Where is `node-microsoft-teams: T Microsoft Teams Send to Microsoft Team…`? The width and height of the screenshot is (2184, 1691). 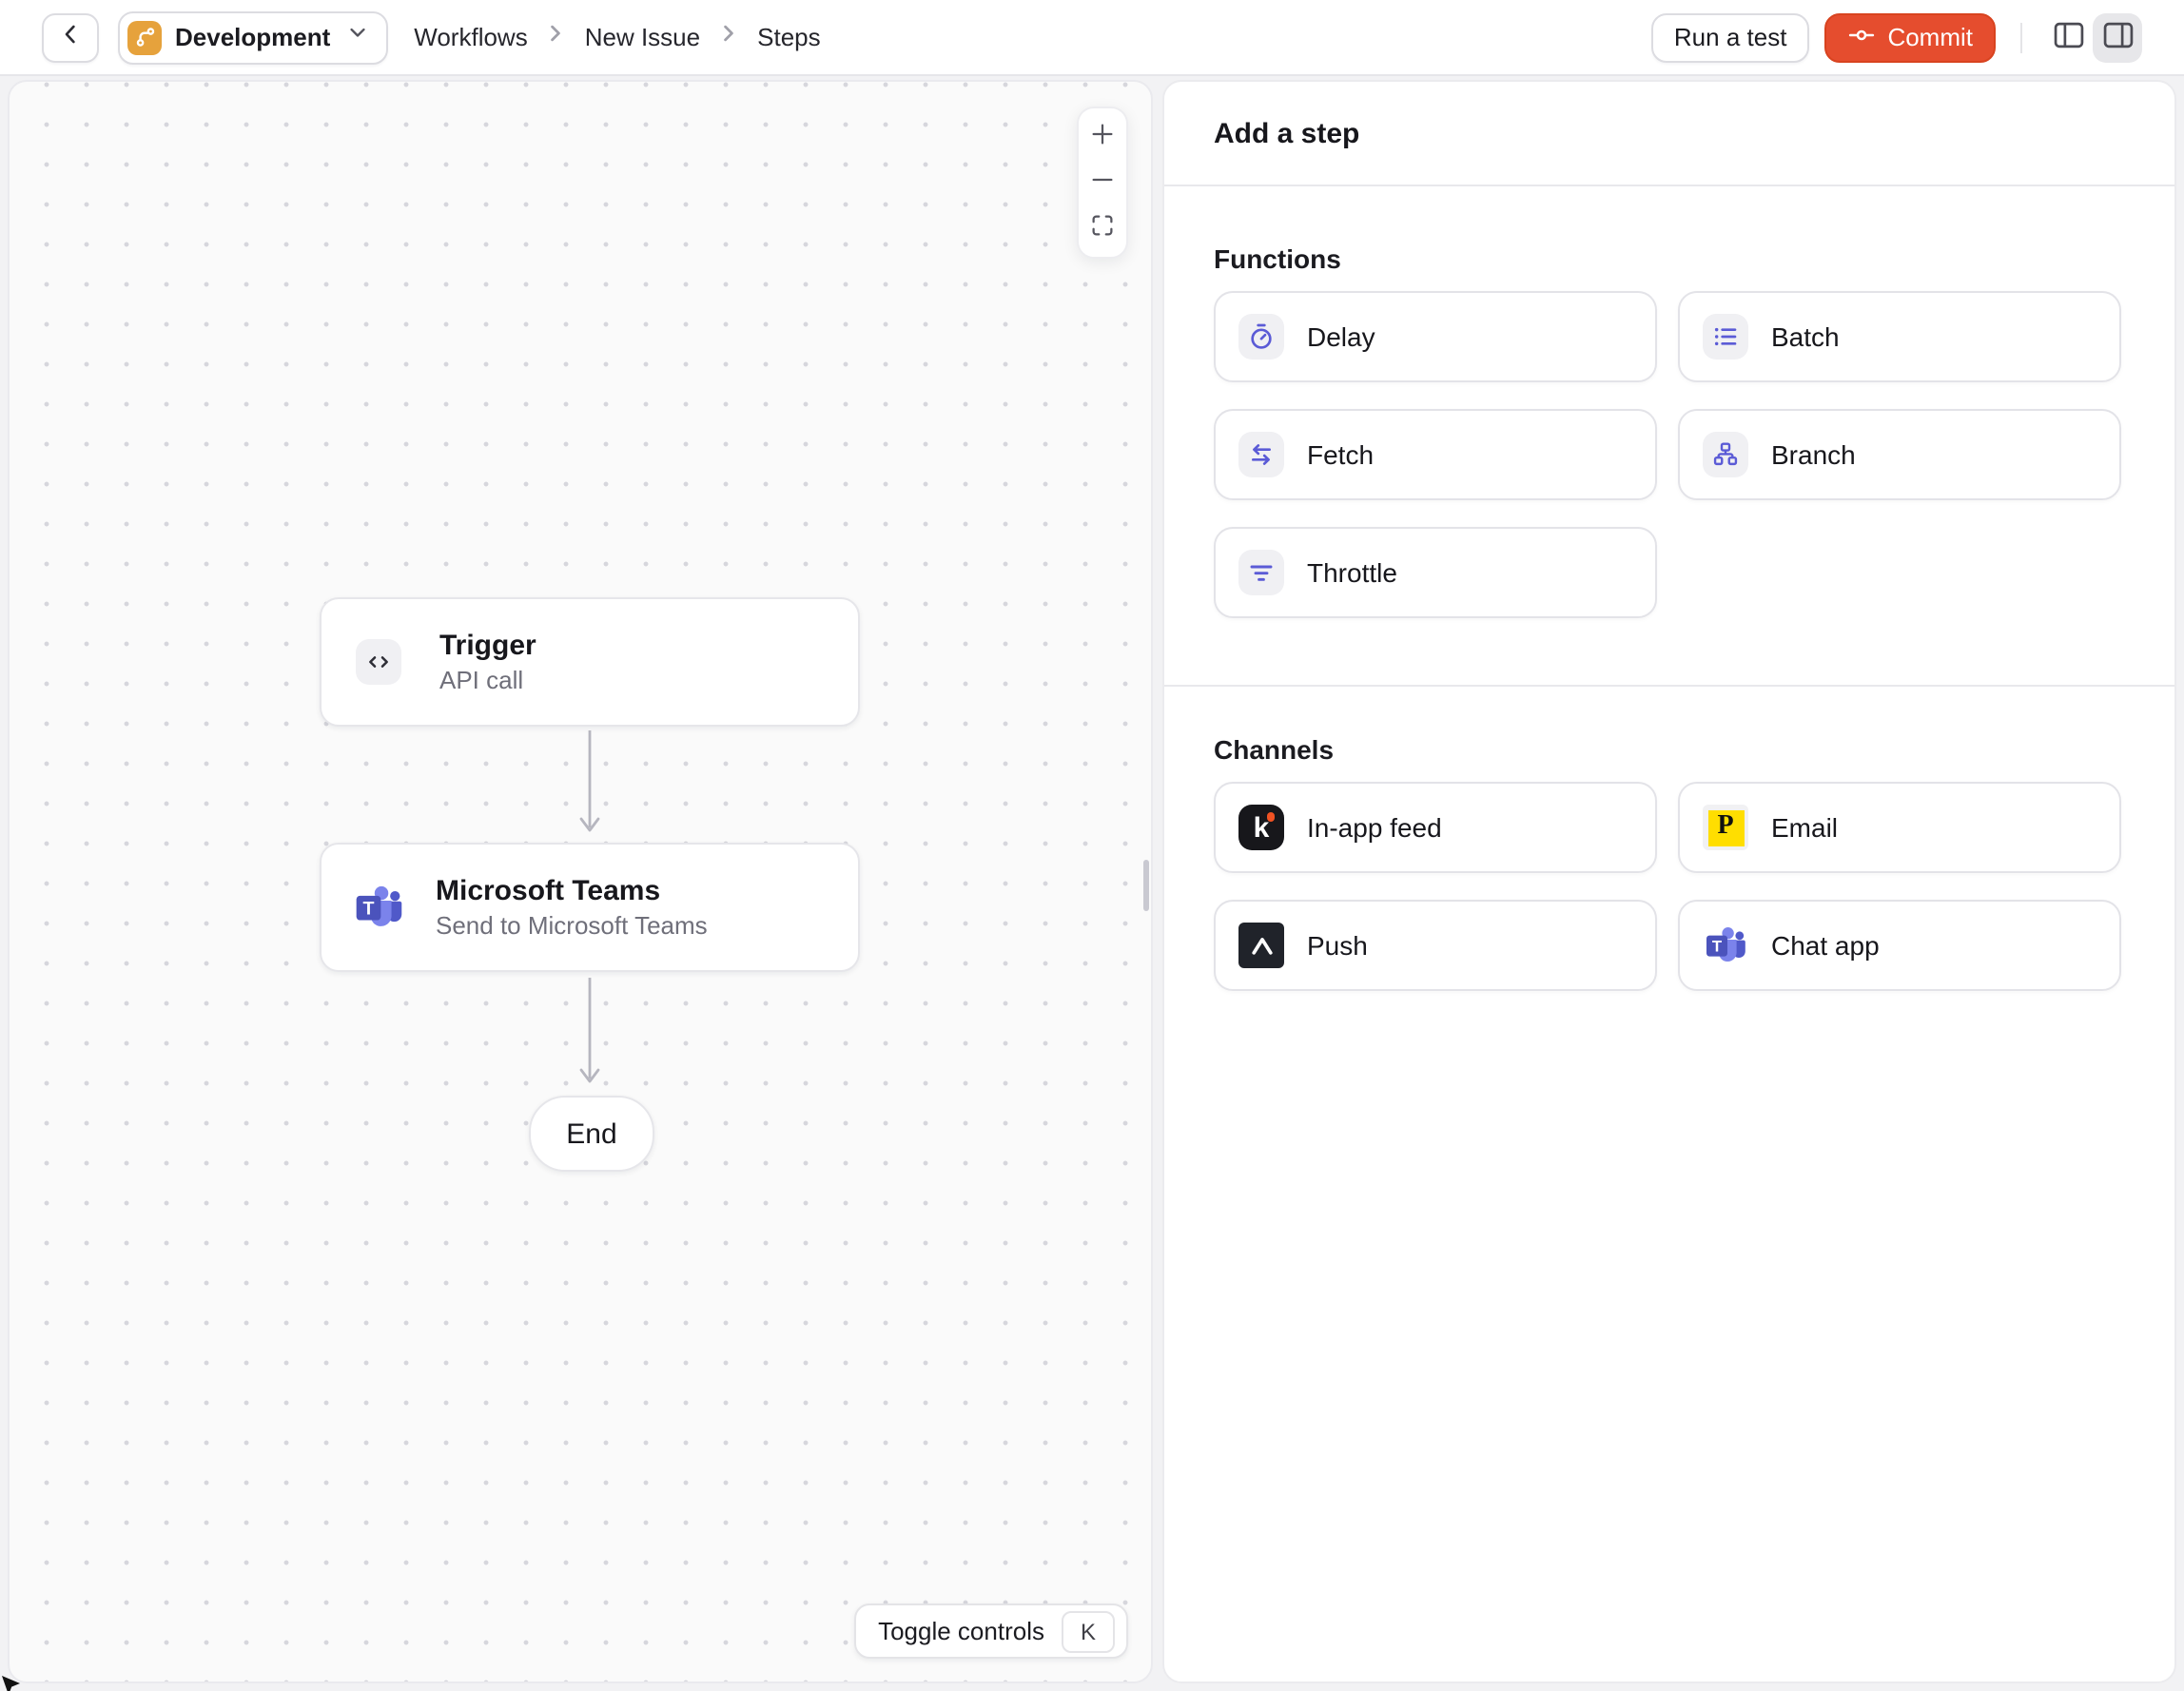
node-microsoft-teams: T Microsoft Teams Send to Microsoft Team… is located at coordinates (590, 907).